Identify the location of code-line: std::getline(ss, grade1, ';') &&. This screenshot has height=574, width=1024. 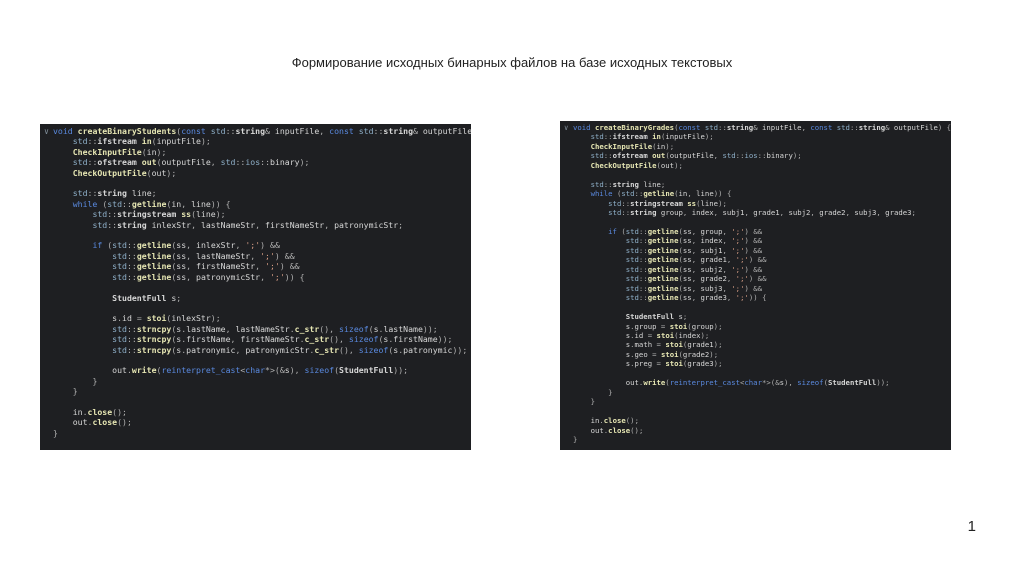
(696, 260).